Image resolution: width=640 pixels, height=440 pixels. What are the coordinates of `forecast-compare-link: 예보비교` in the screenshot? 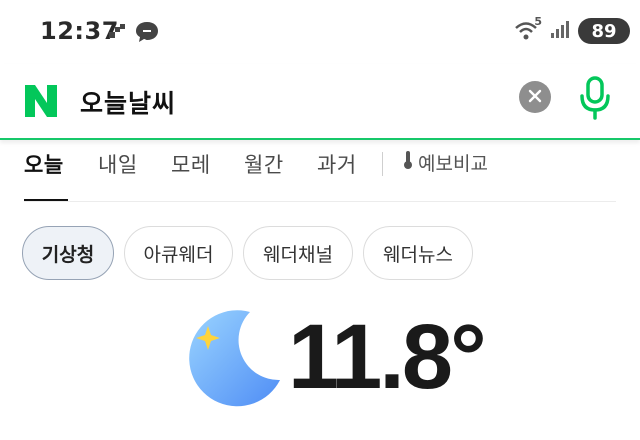 It's located at (445, 162).